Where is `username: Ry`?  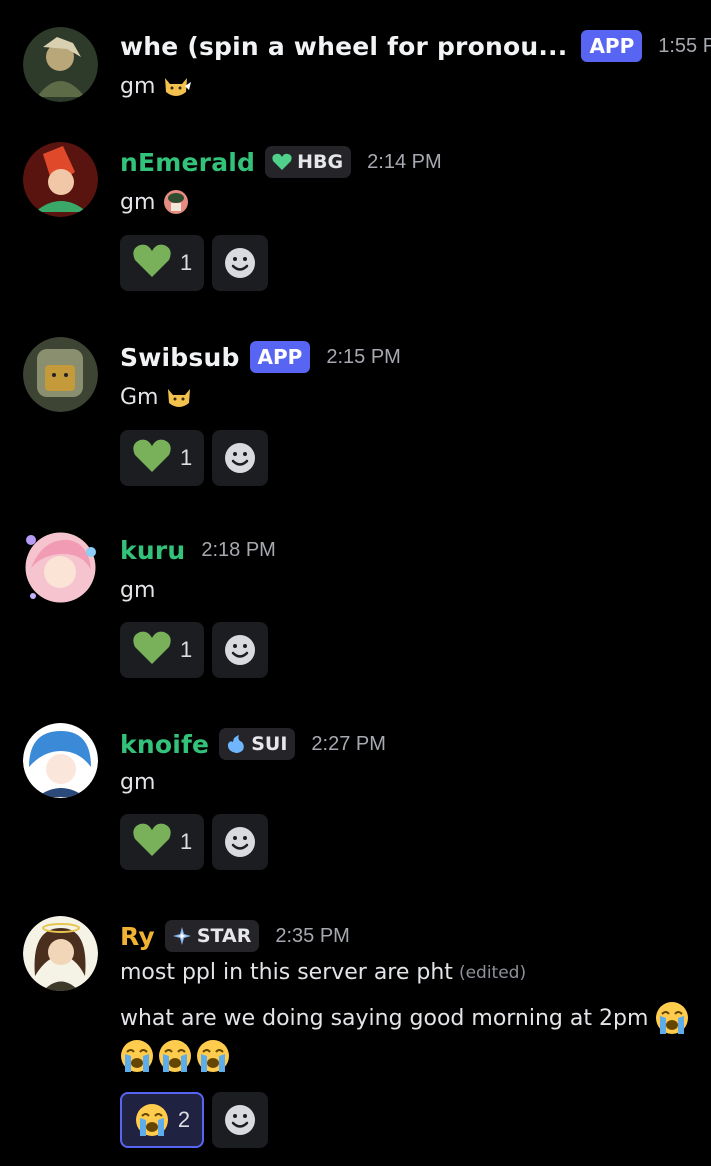 username: Ry is located at coordinates (137, 936).